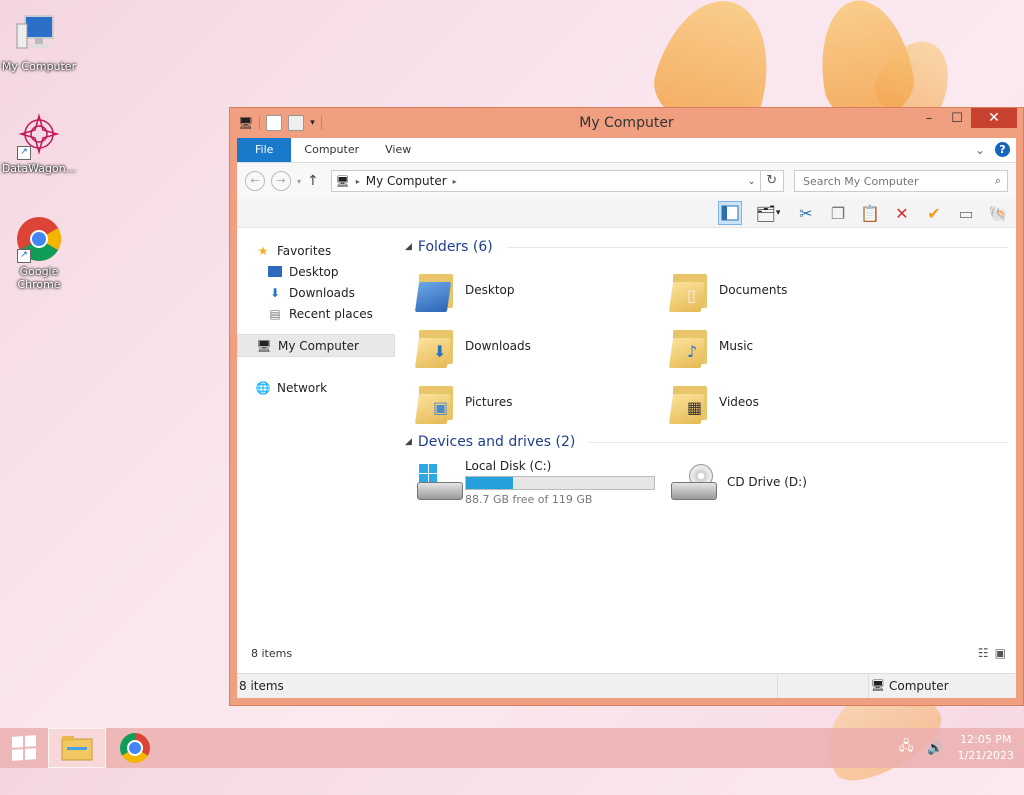 Image resolution: width=1024 pixels, height=795 pixels. Describe the element at coordinates (1002, 149) in the screenshot. I see `help-icon: ?` at that location.